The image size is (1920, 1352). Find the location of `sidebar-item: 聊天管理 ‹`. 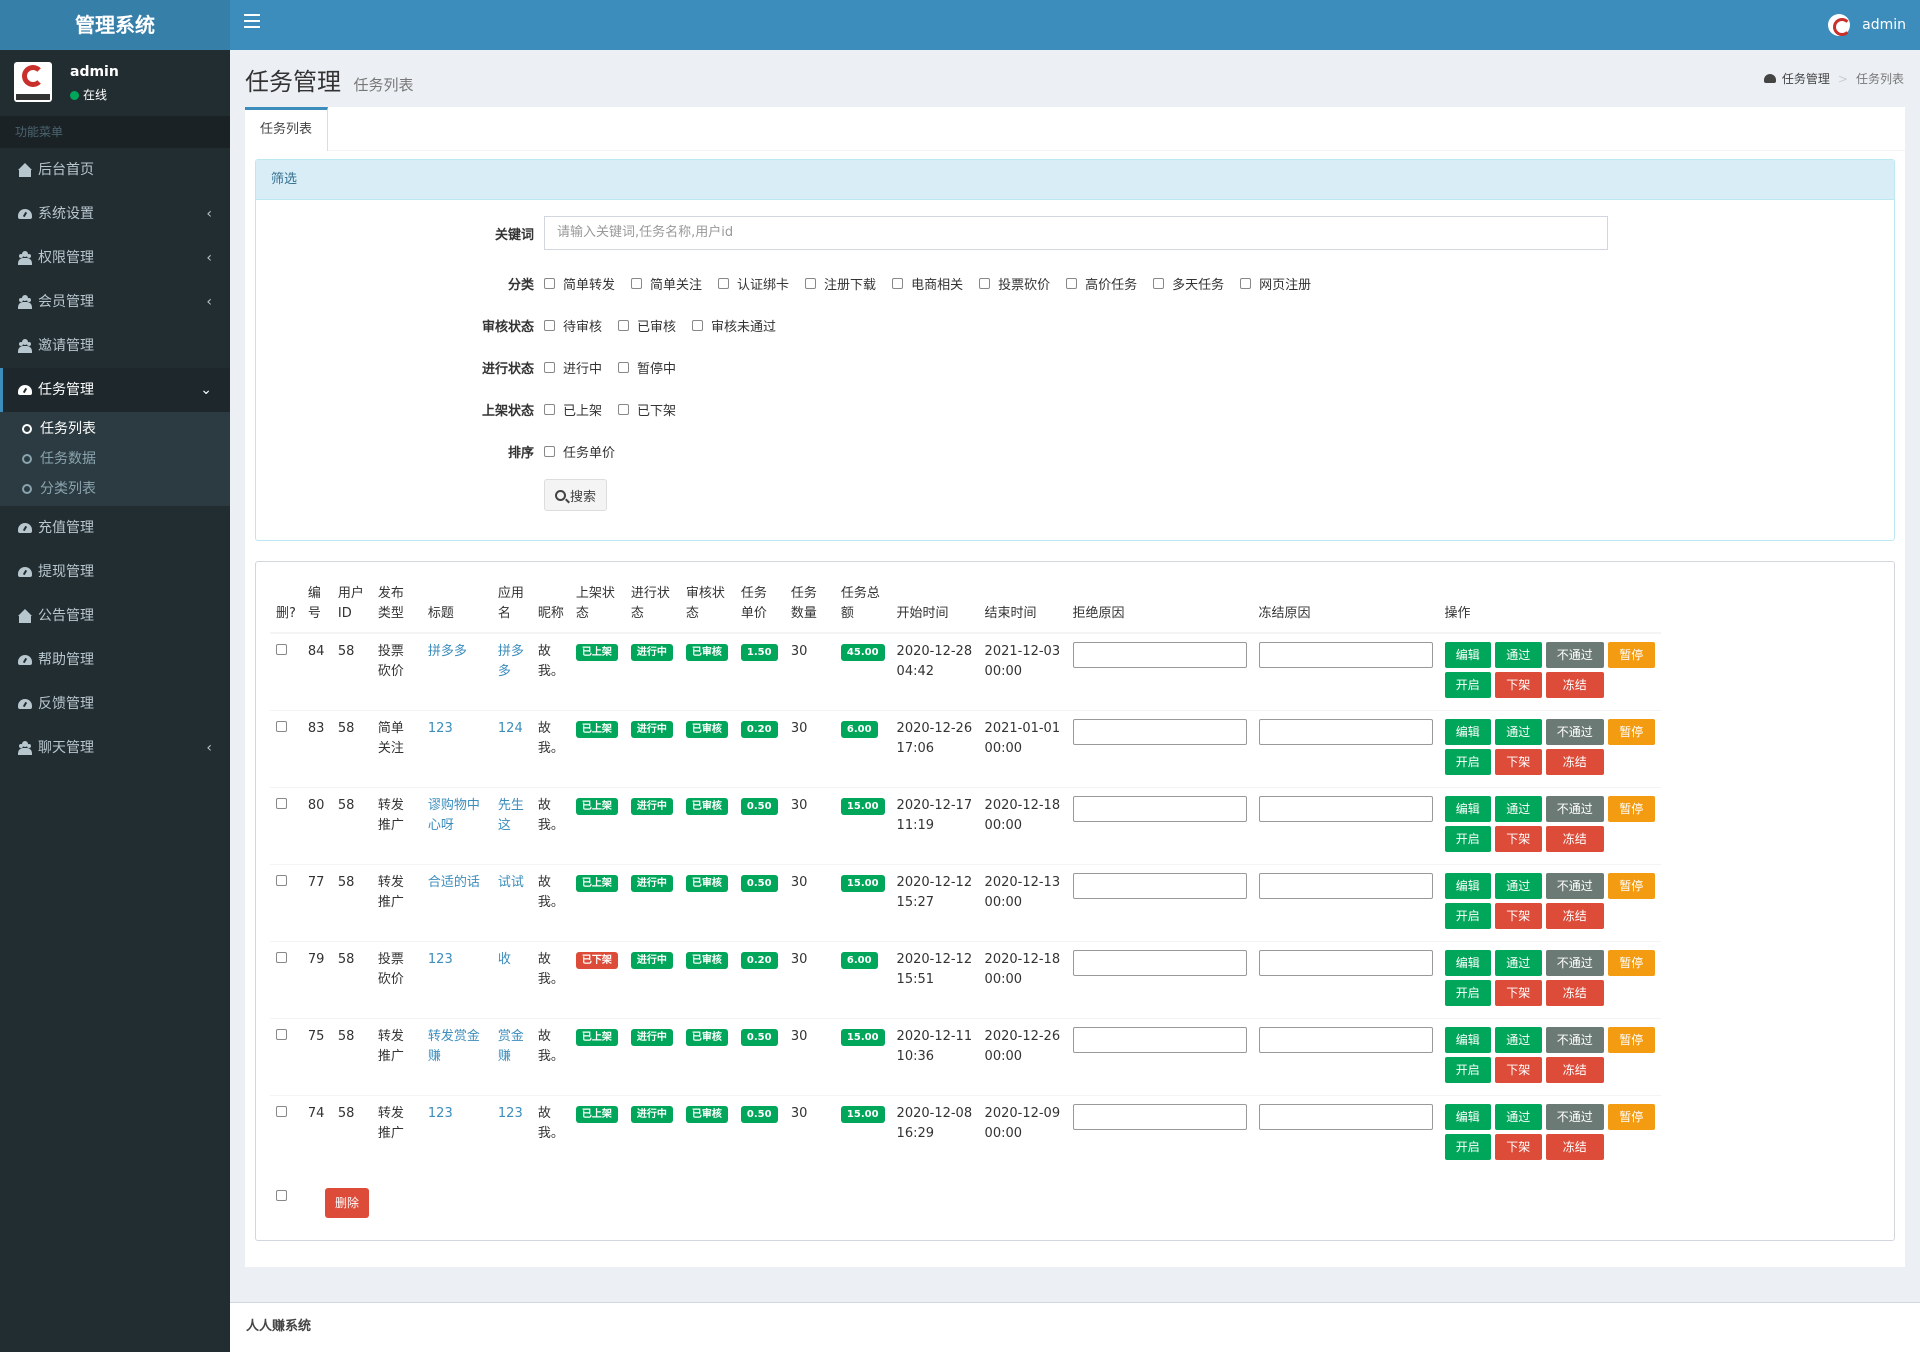

sidebar-item: 聊天管理 ‹ is located at coordinates (115, 748).